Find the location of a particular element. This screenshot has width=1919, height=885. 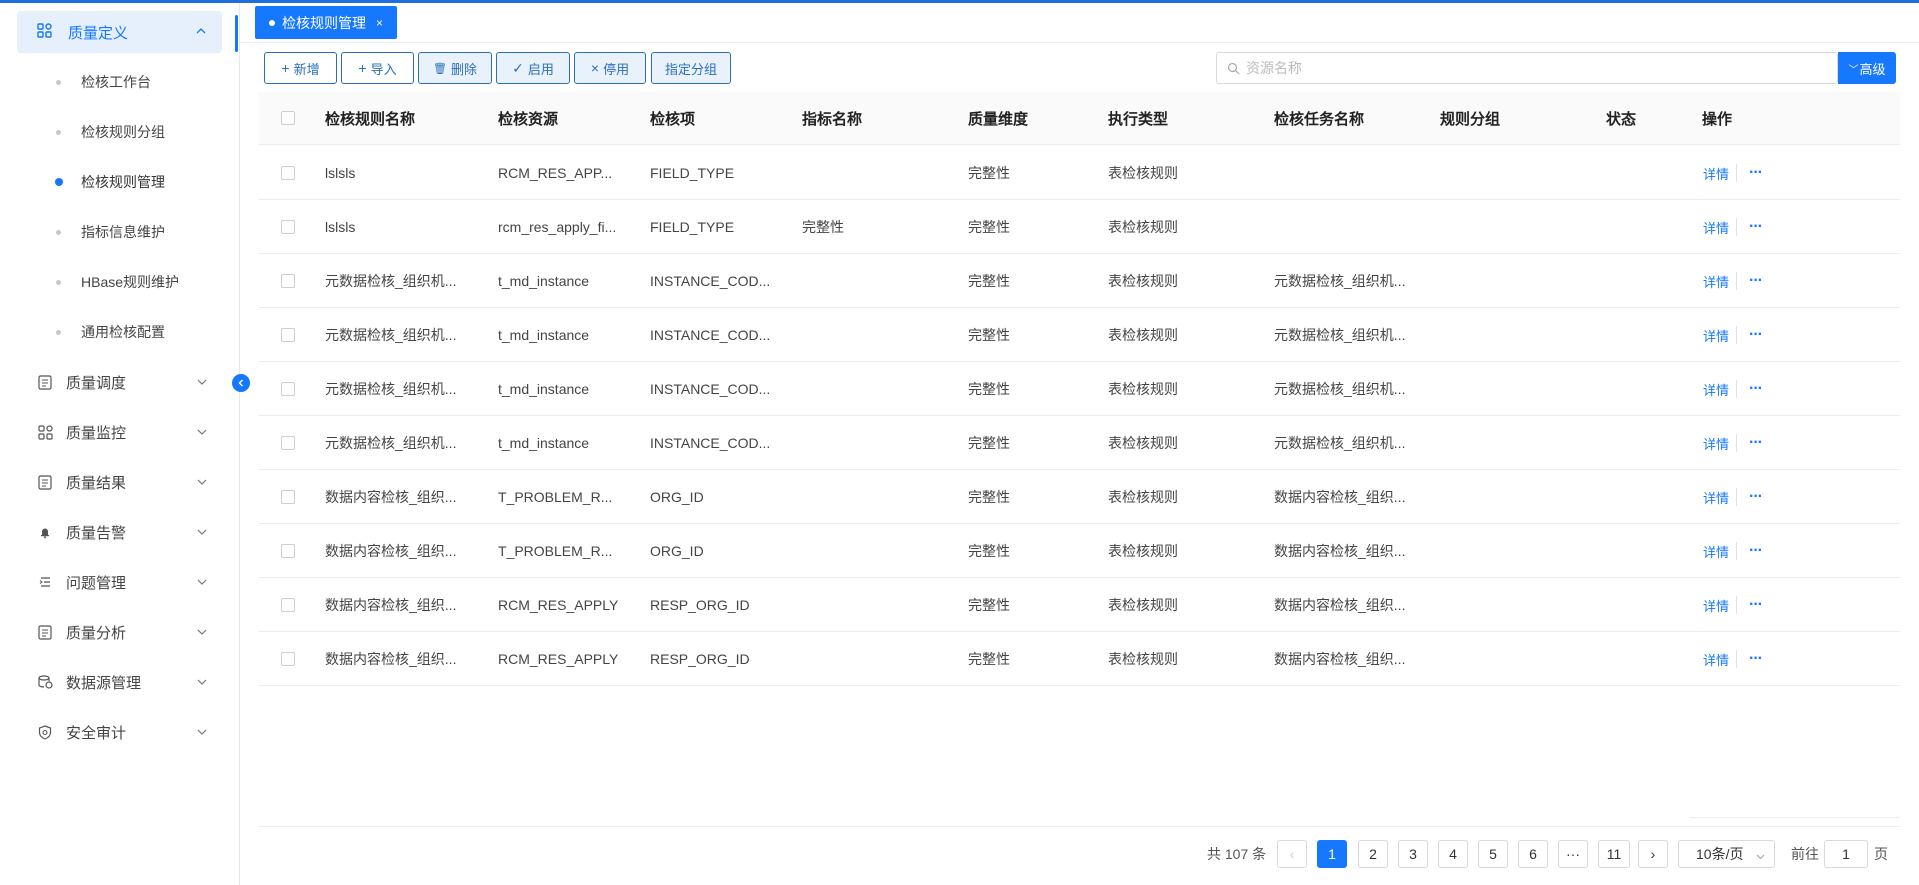

column-header: 指标名称 is located at coordinates (832, 118).